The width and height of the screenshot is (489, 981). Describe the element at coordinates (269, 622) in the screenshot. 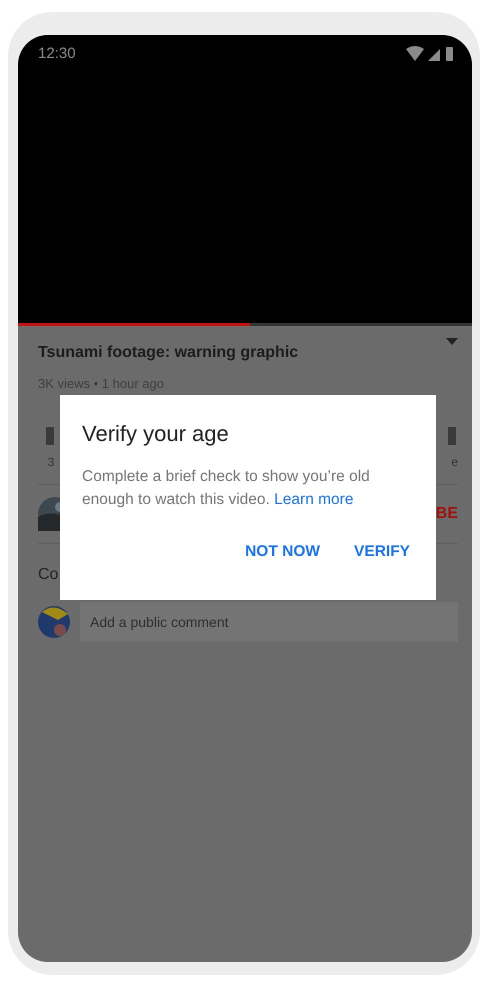

I see `comment-field: Add a public comment` at that location.